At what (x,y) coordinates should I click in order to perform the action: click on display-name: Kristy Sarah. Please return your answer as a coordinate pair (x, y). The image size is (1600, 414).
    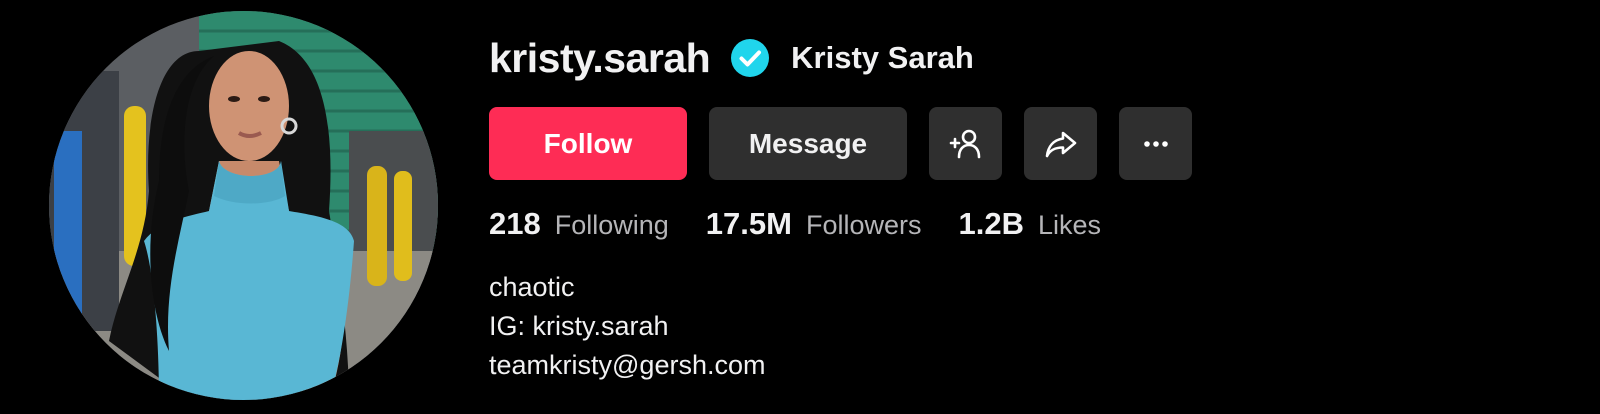
    Looking at the image, I should click on (882, 57).